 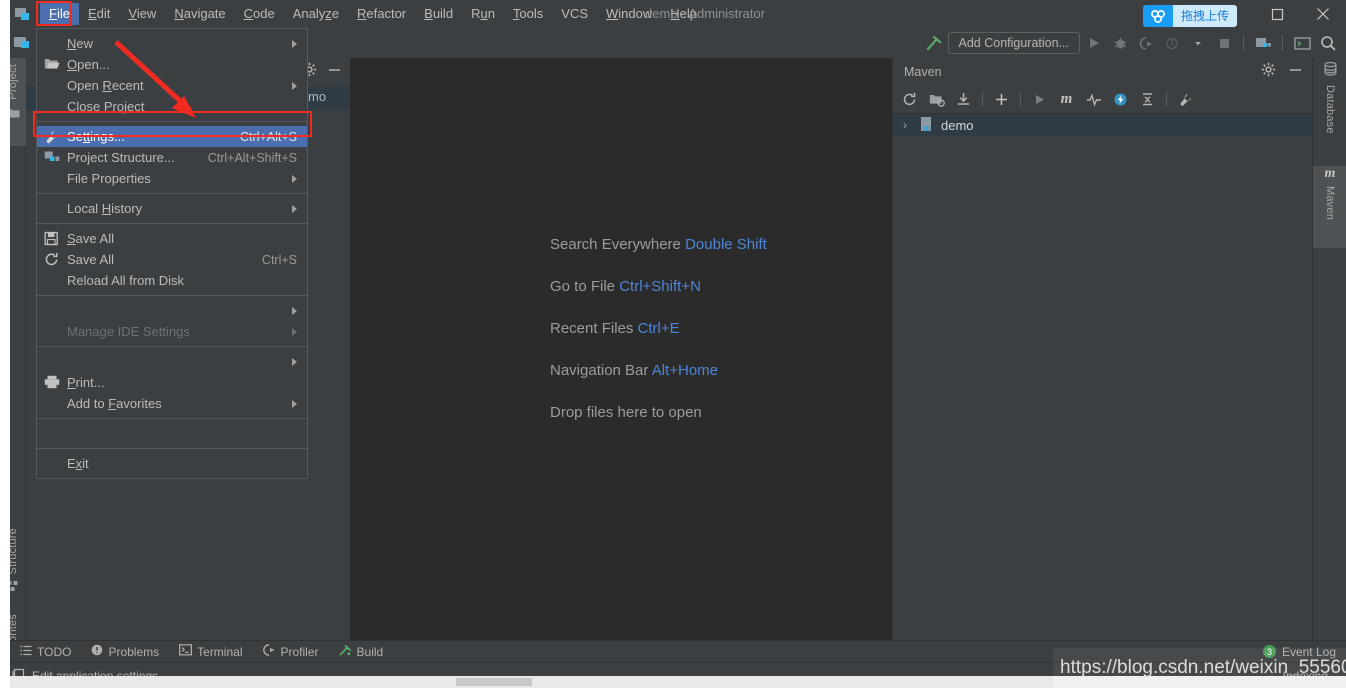 What do you see at coordinates (1323, 14) in the screenshot?
I see `close-icon` at bounding box center [1323, 14].